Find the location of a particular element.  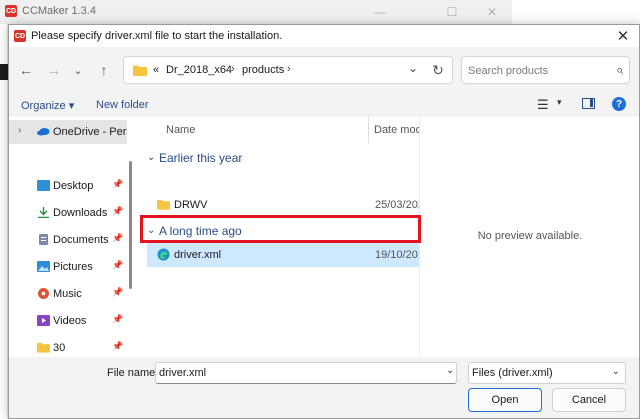

organize-menu: Organize ▾ is located at coordinates (47, 105).